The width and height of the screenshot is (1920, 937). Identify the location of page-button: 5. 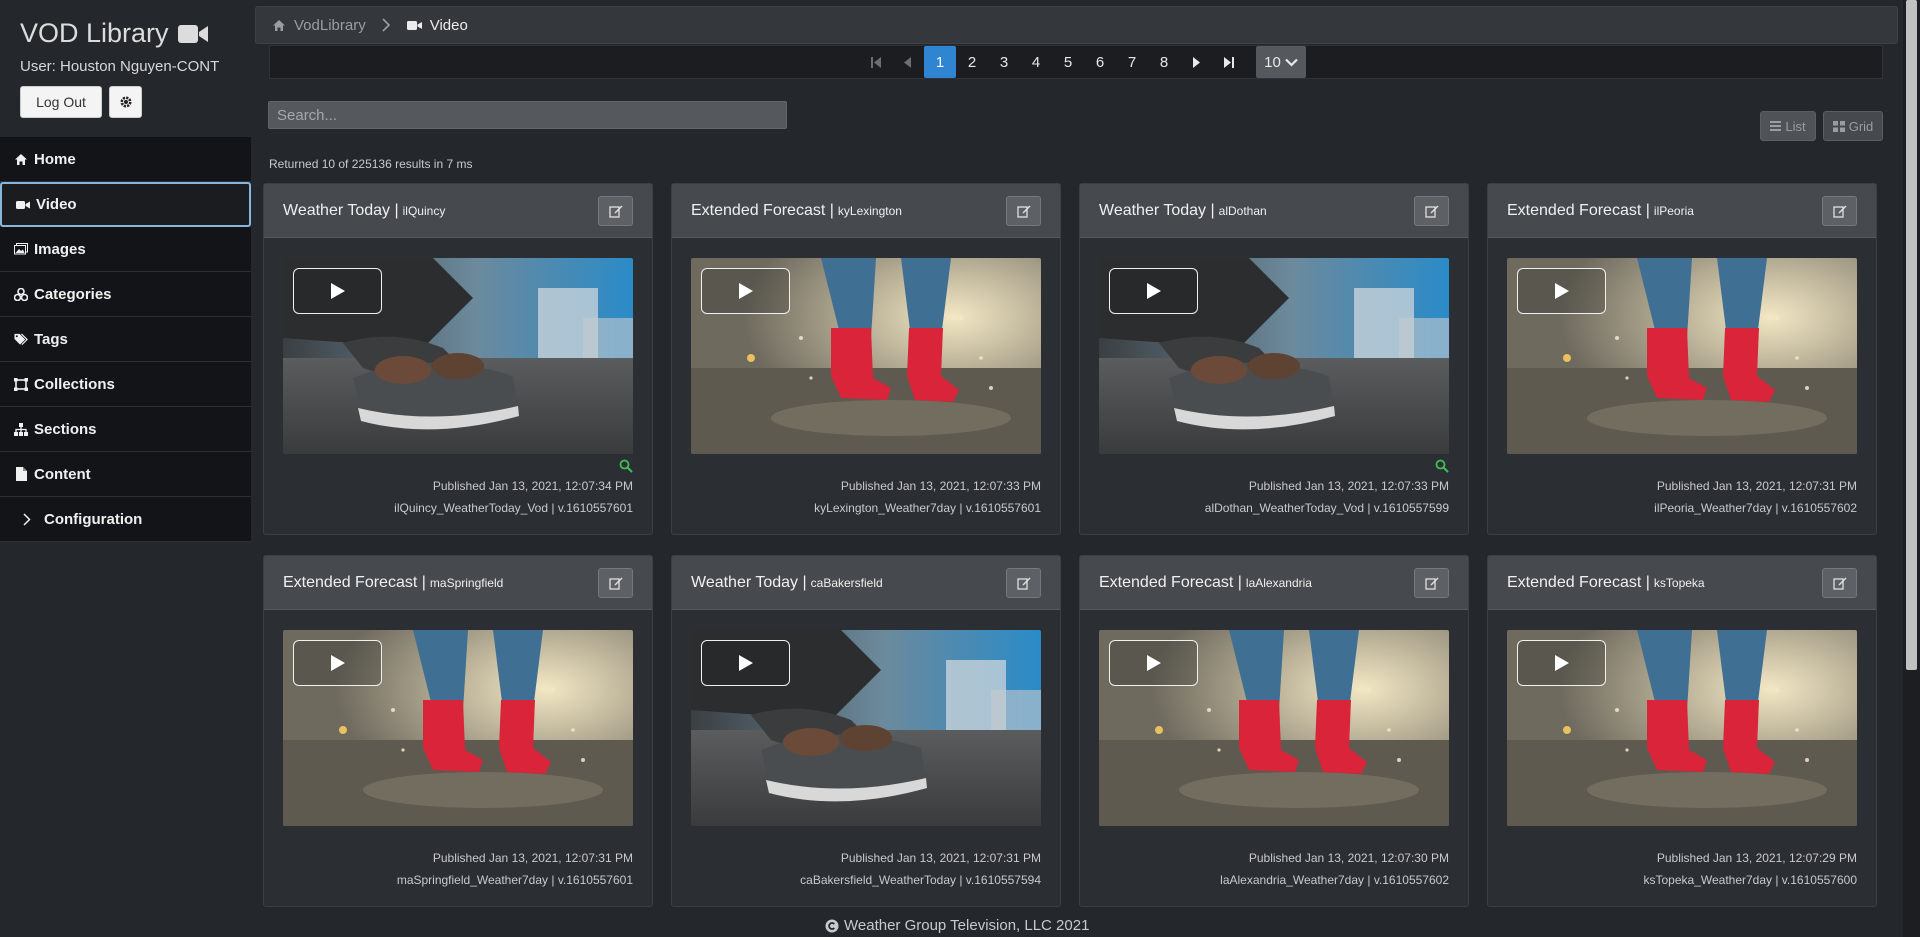
(1068, 62).